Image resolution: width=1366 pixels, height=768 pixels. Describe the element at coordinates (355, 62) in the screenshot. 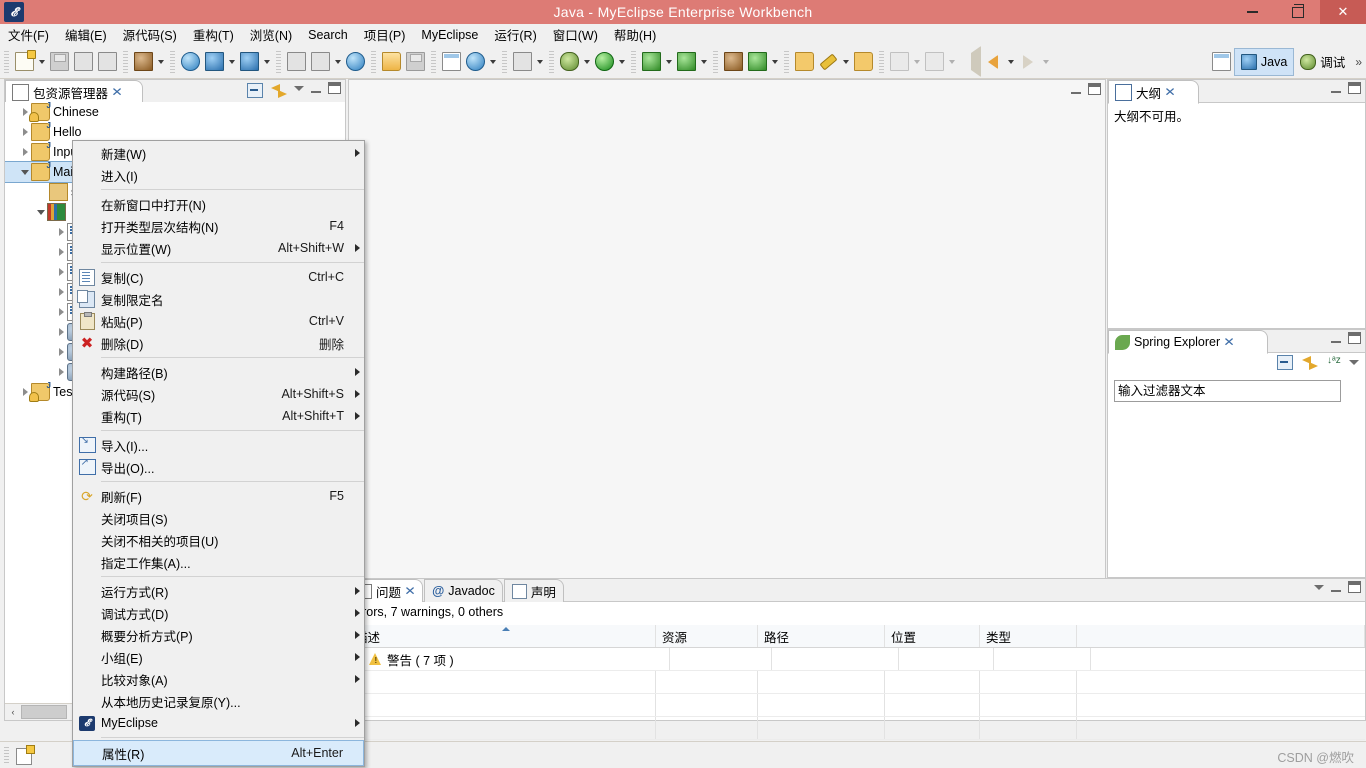

I see `globe2-icon` at that location.